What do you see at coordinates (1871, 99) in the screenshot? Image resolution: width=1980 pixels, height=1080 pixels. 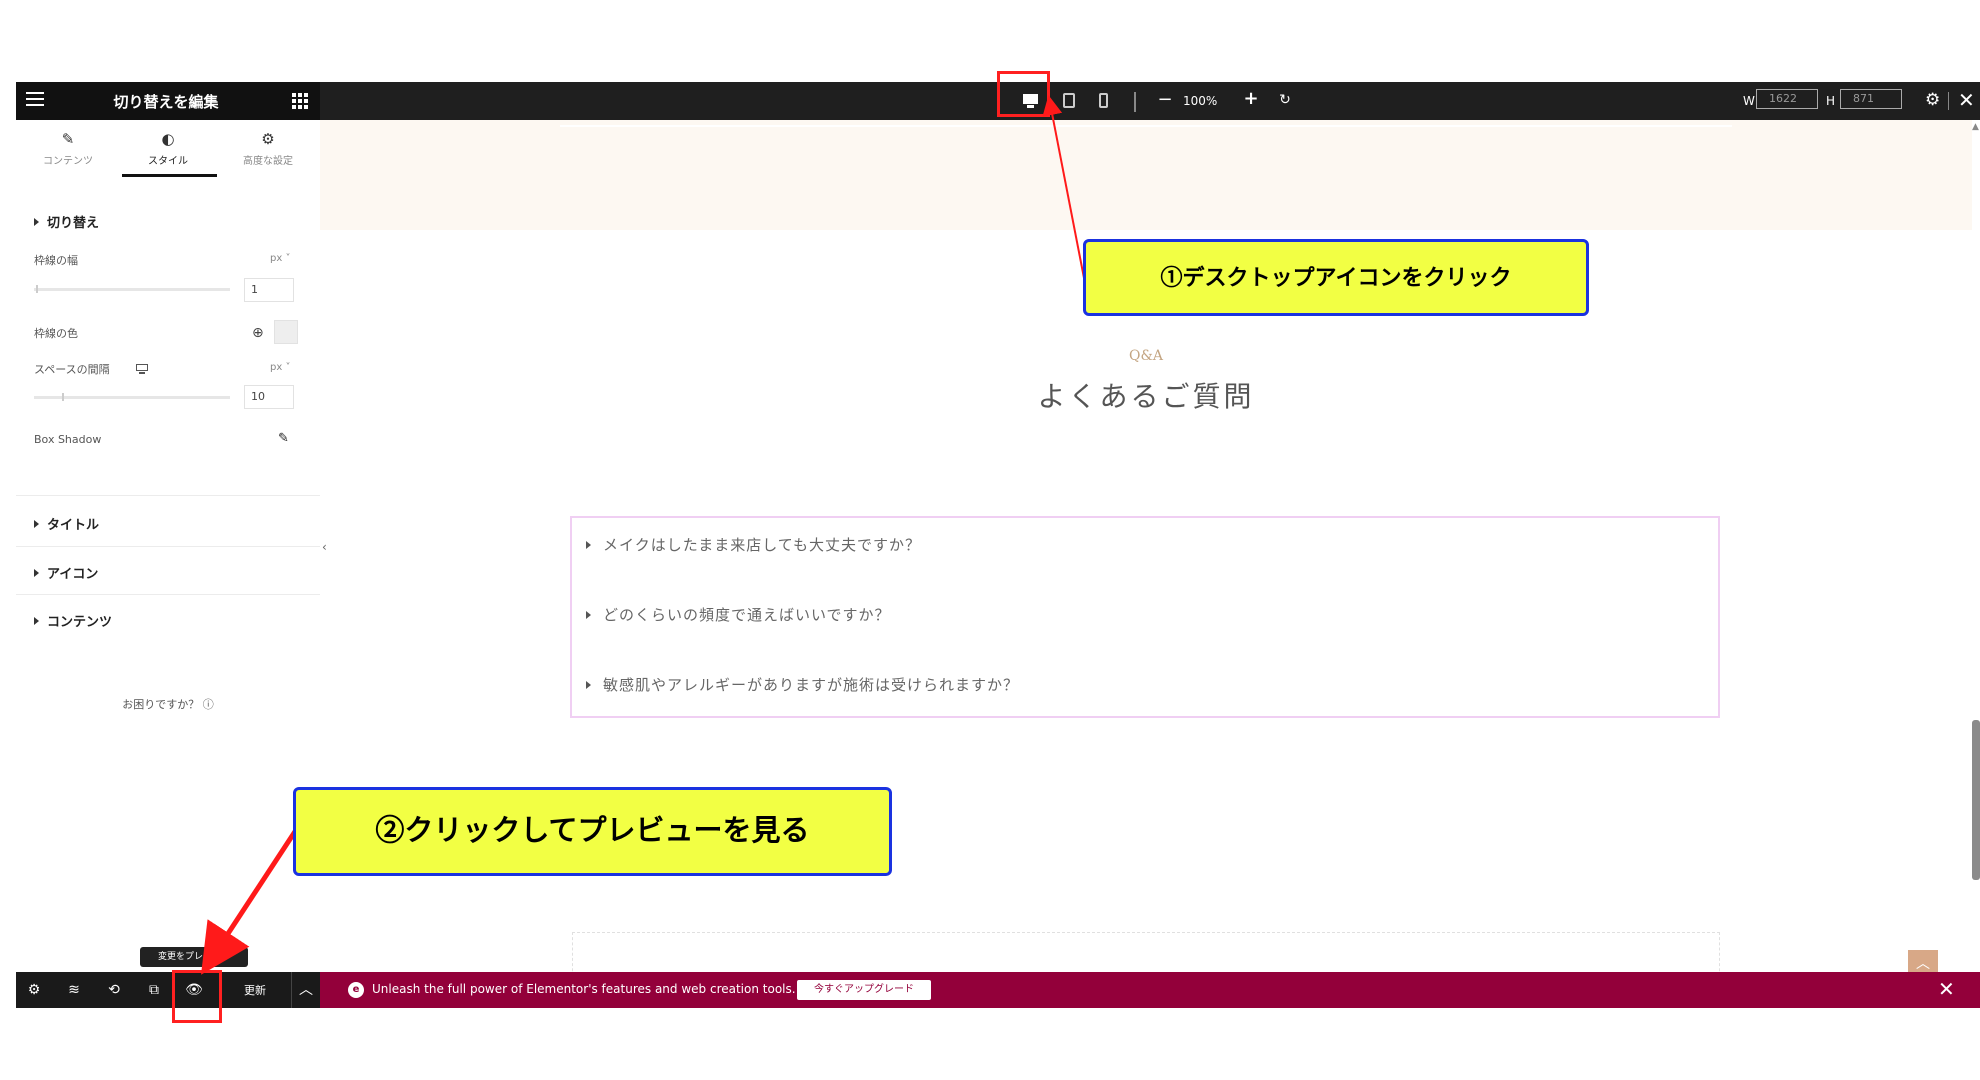 I see `height-input: 871` at bounding box center [1871, 99].